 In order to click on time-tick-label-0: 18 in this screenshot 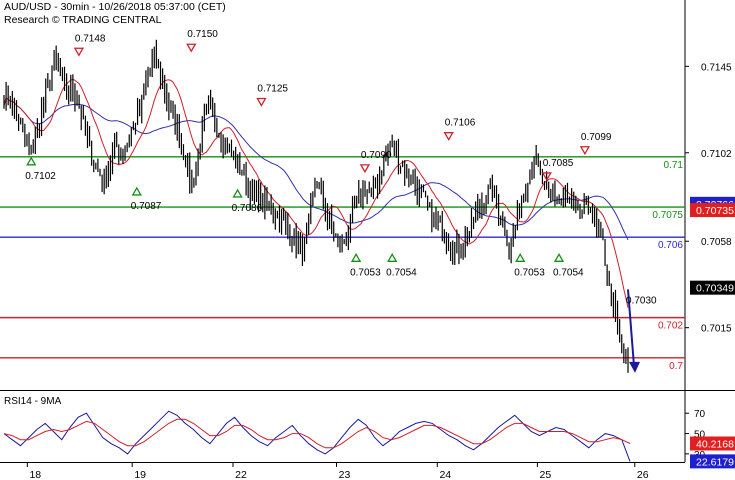, I will do `click(35, 474)`.